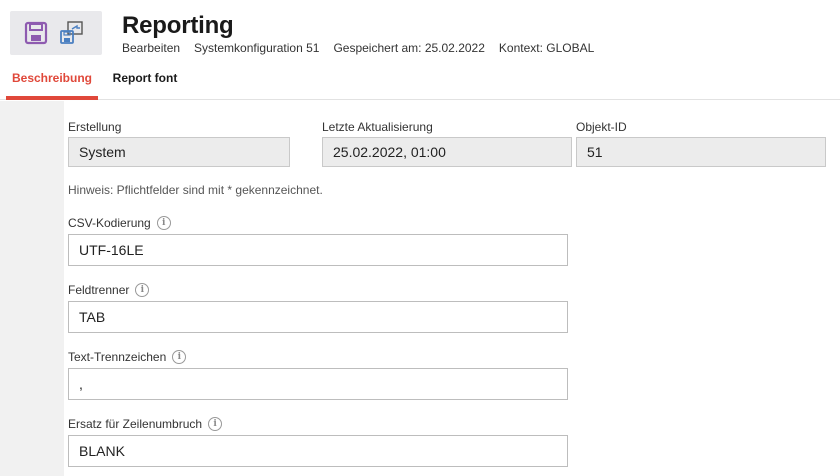 The height and width of the screenshot is (476, 840). Describe the element at coordinates (420, 81) in the screenshot. I see `tab-bar: Beschreibung Report font` at that location.